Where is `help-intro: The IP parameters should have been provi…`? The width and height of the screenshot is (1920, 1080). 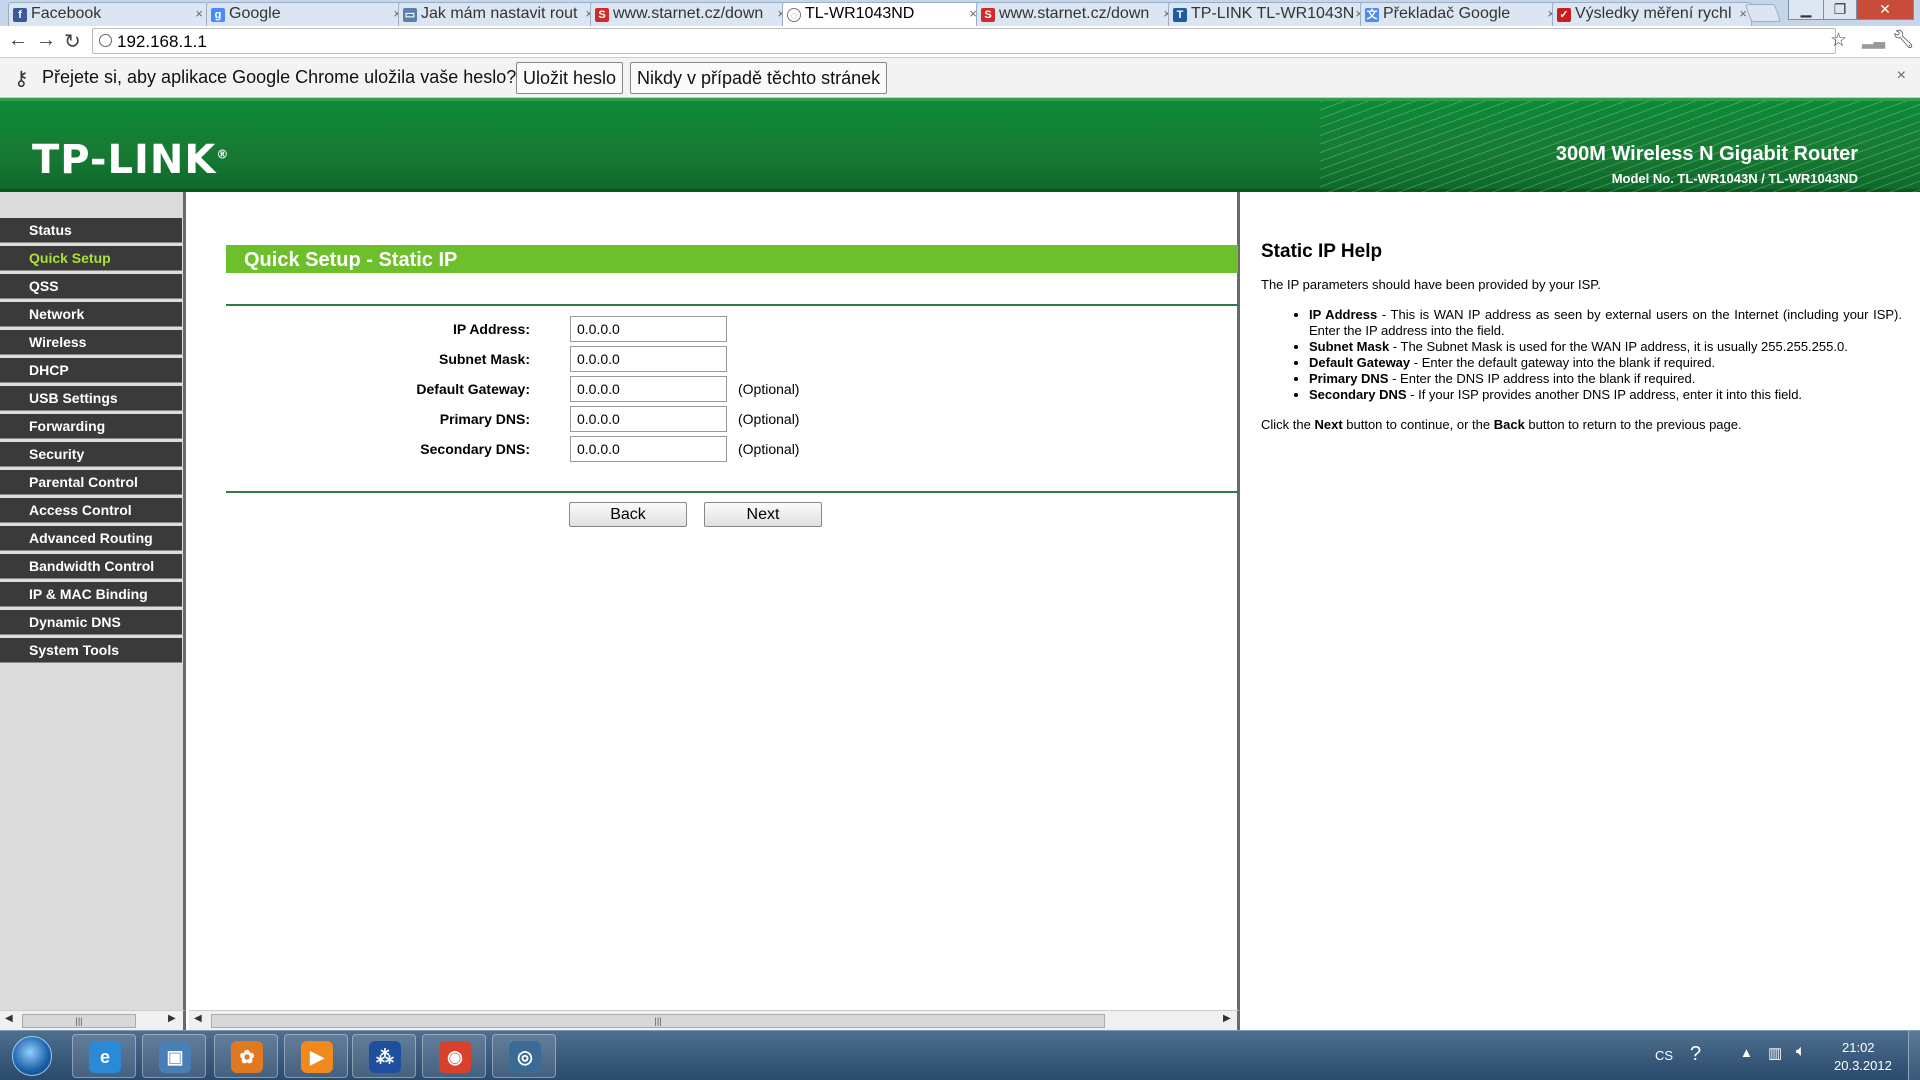
help-intro: The IP parameters should have been provi… is located at coordinates (1431, 284).